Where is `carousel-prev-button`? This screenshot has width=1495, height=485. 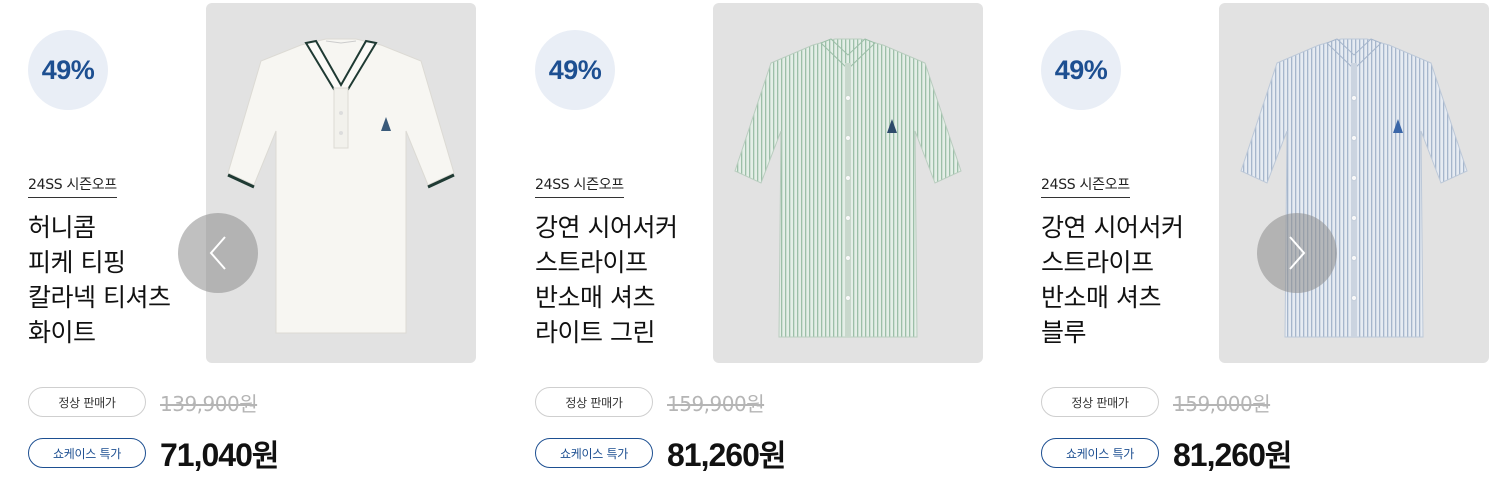 carousel-prev-button is located at coordinates (218, 253).